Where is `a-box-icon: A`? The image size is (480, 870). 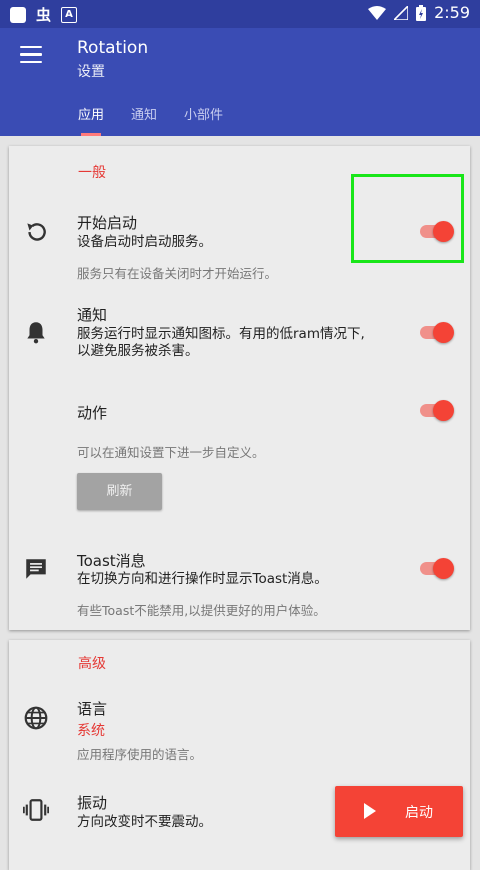 a-box-icon: A is located at coordinates (69, 14).